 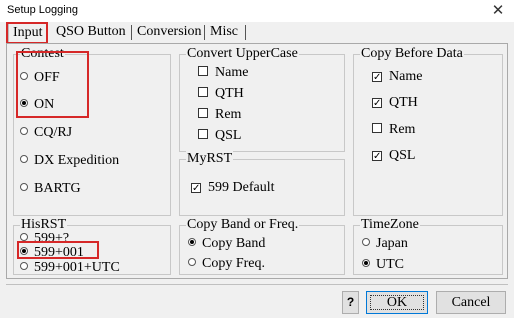 What do you see at coordinates (70, 268) in the screenshot?
I see `hisrst-option-599-001-utc: 599+001+UTC` at bounding box center [70, 268].